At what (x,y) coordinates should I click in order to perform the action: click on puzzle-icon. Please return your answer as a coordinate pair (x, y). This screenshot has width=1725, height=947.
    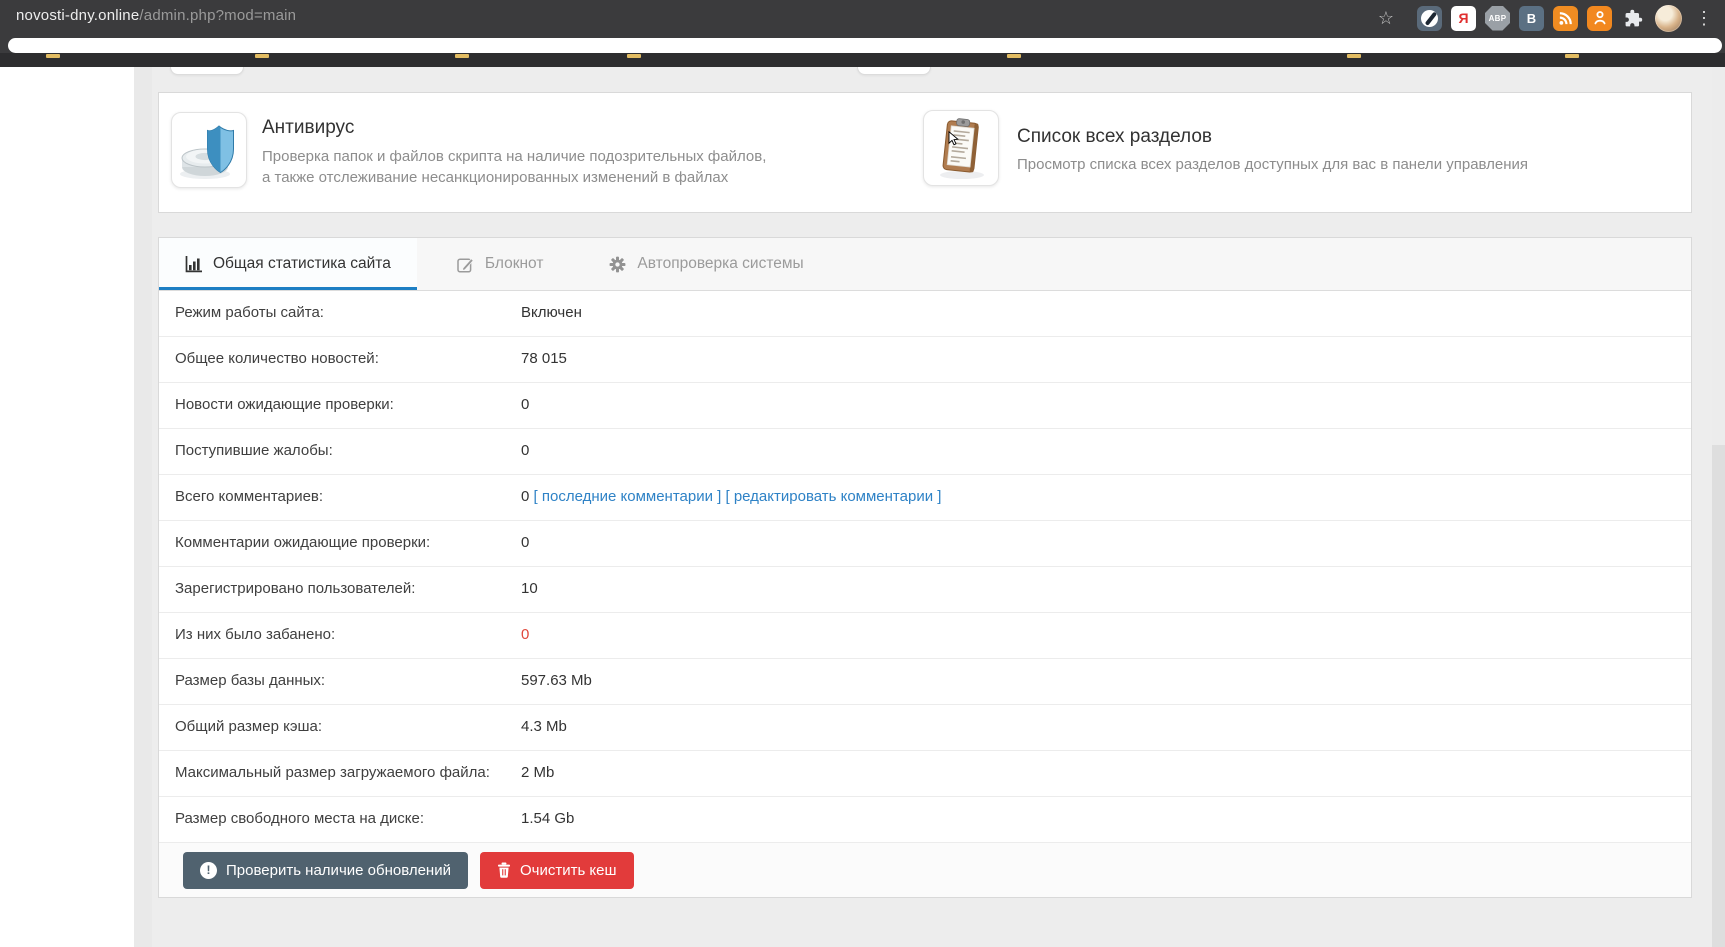
    Looking at the image, I should click on (1634, 17).